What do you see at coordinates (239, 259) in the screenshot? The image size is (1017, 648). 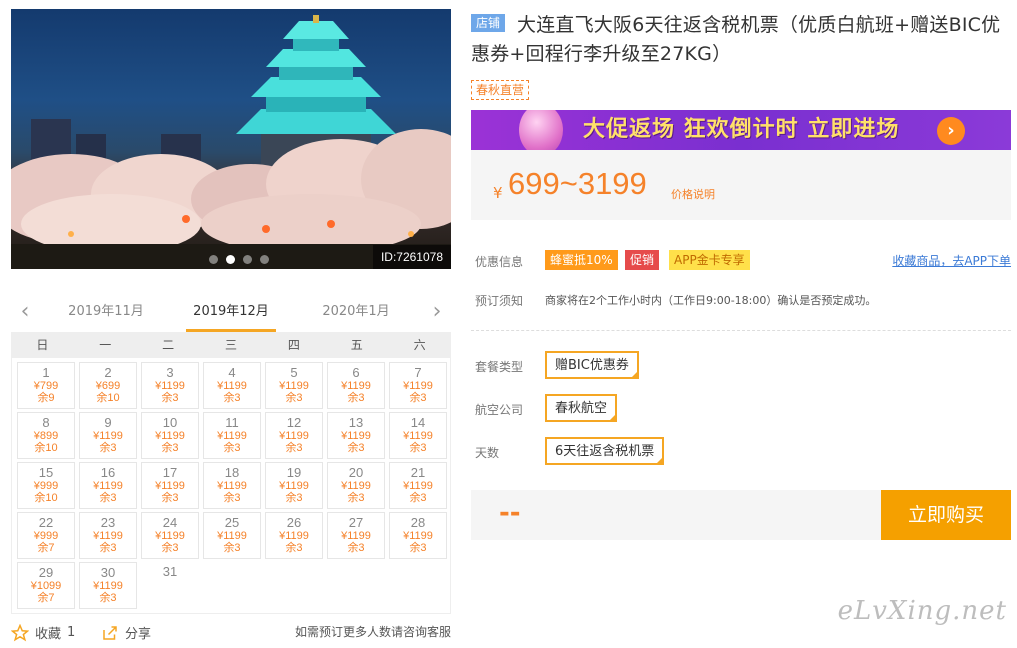 I see `carousel-dots` at bounding box center [239, 259].